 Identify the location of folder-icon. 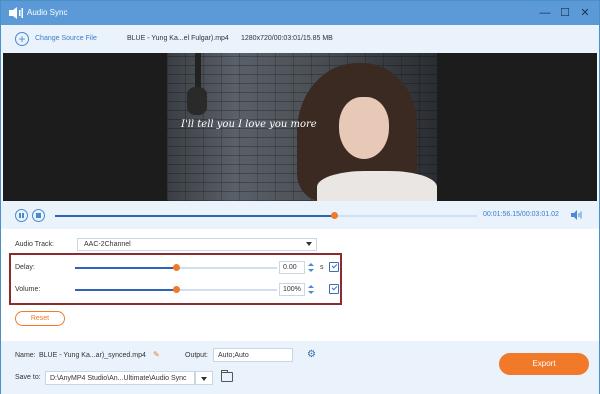
(227, 376).